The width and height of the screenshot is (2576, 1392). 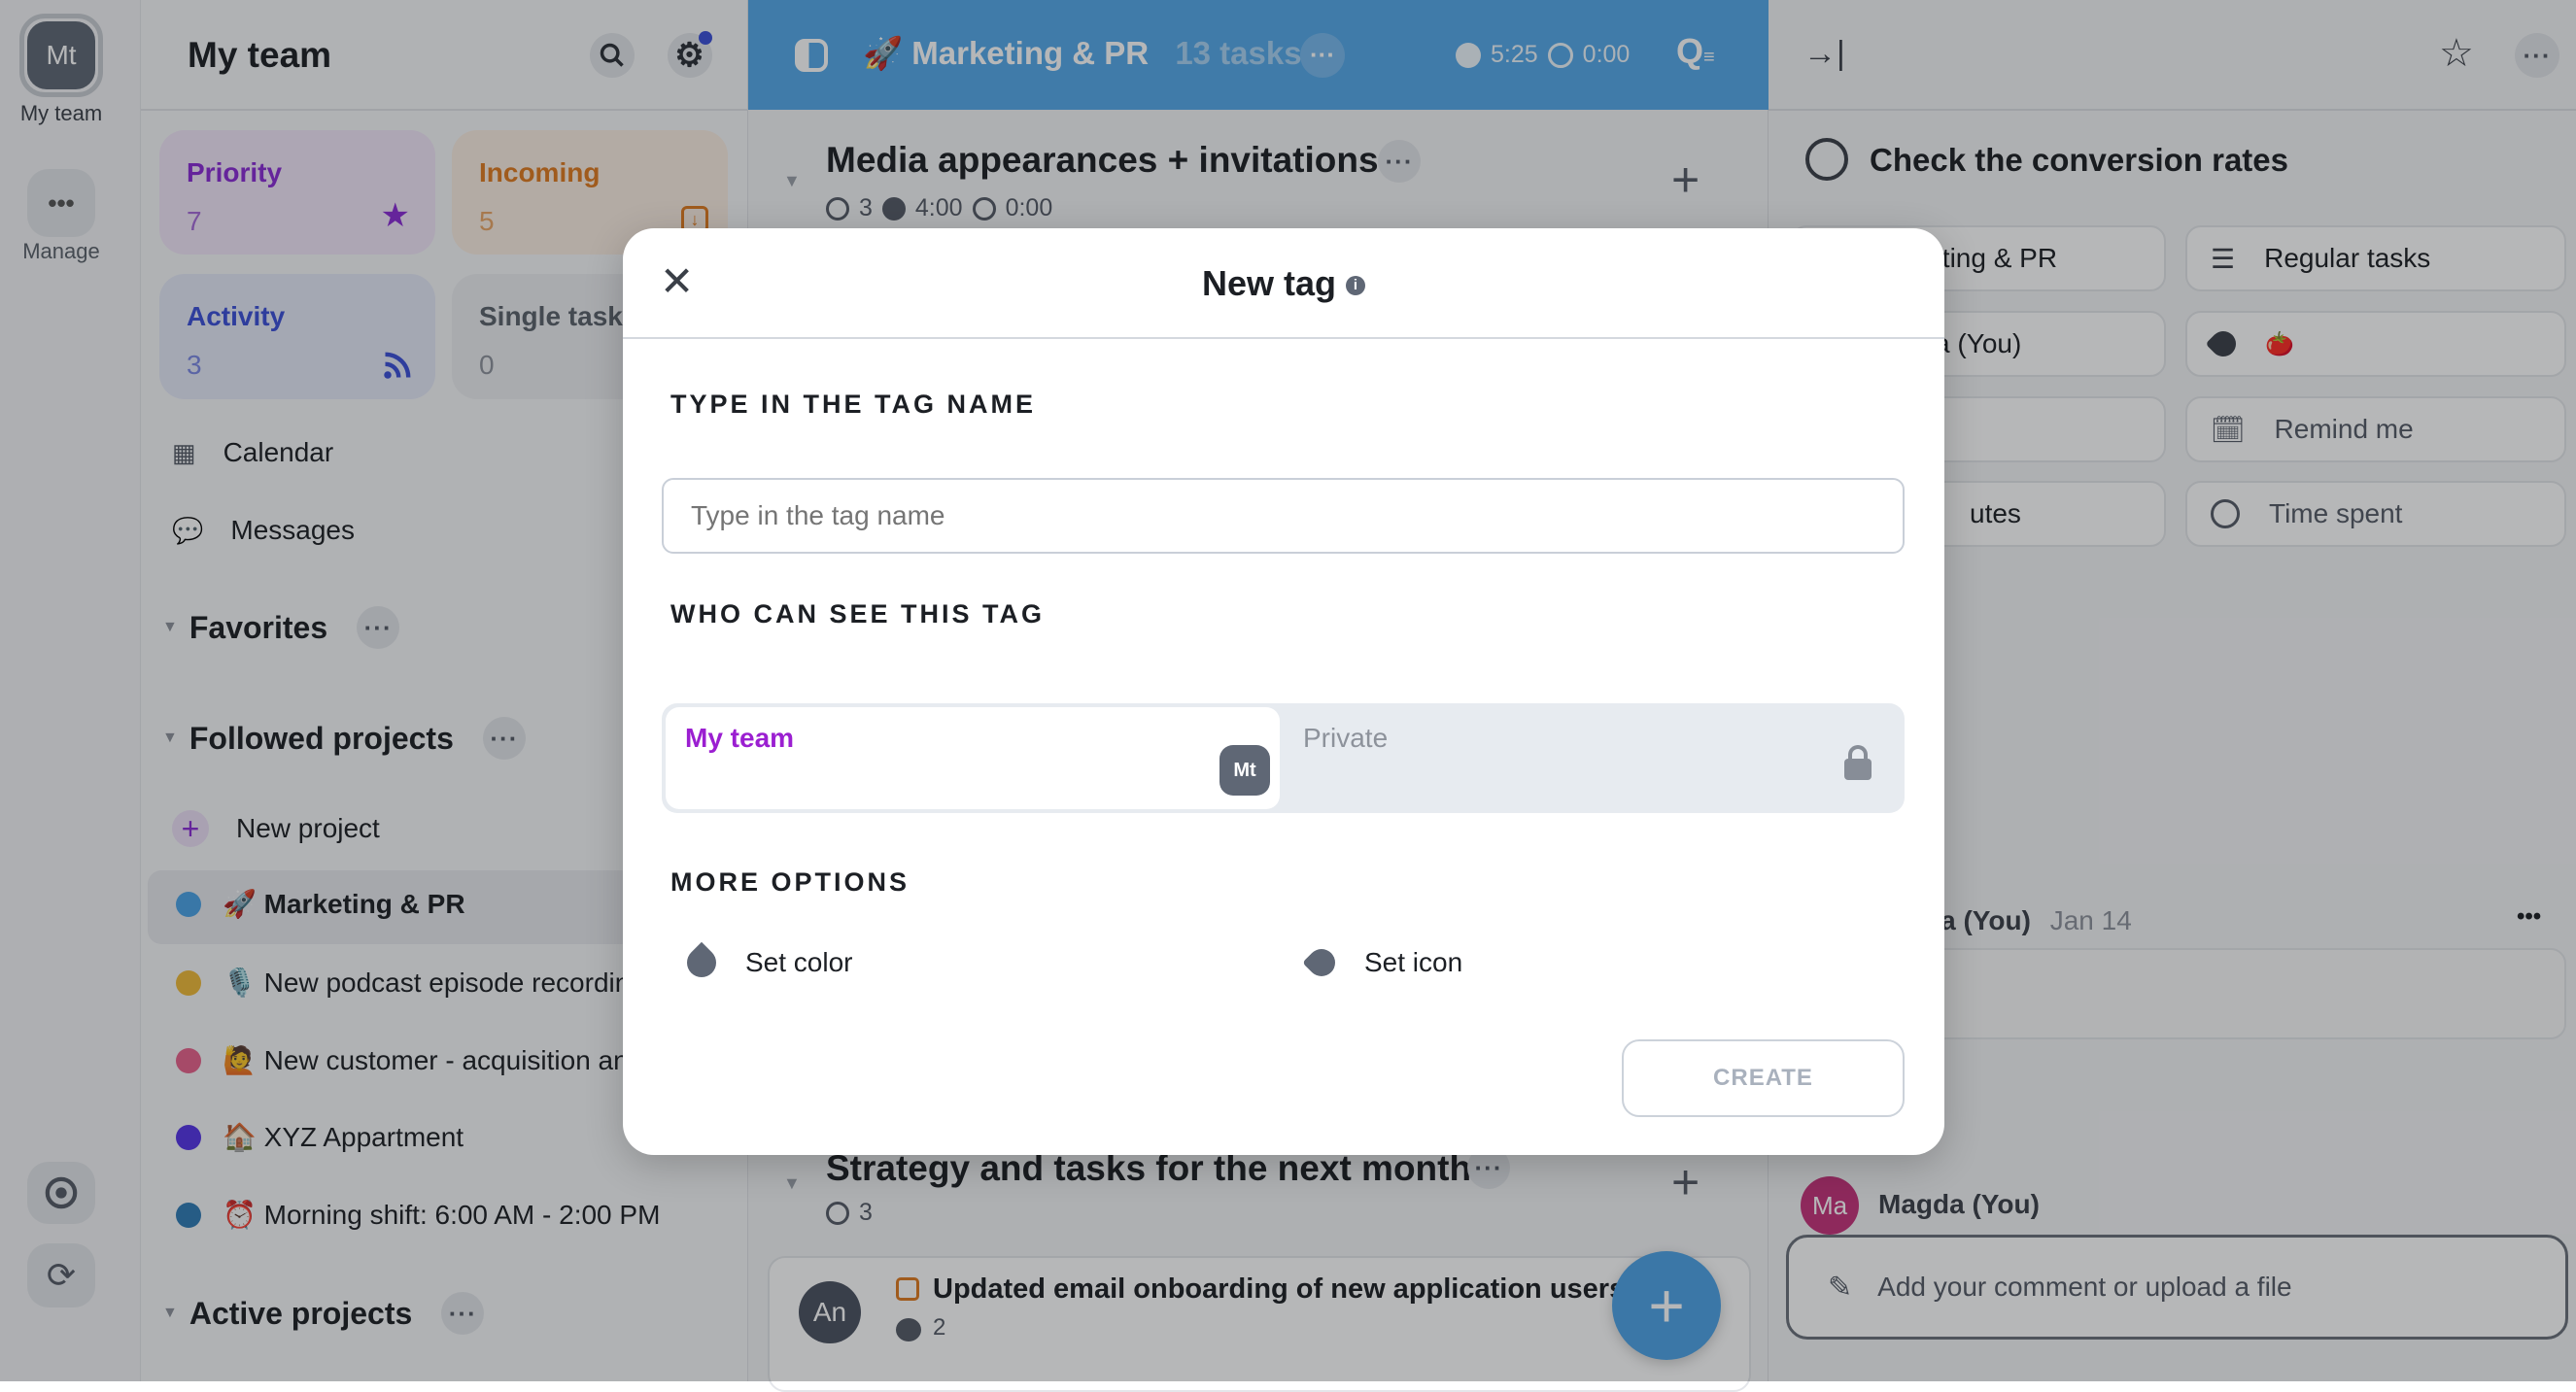 What do you see at coordinates (1283, 516) in the screenshot?
I see `tag-name-input` at bounding box center [1283, 516].